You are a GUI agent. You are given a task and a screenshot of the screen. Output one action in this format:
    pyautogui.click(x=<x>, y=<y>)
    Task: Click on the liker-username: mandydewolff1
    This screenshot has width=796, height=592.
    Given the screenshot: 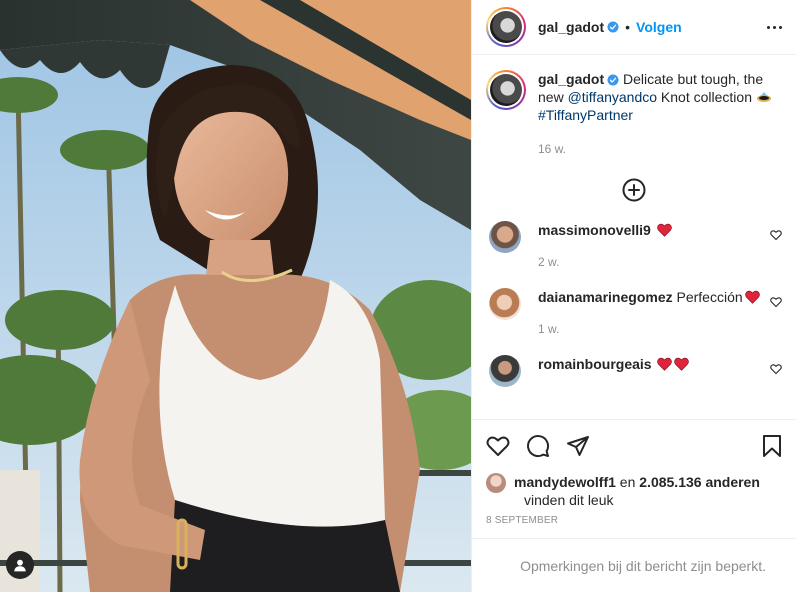 What is the action you would take?
    pyautogui.click(x=565, y=482)
    